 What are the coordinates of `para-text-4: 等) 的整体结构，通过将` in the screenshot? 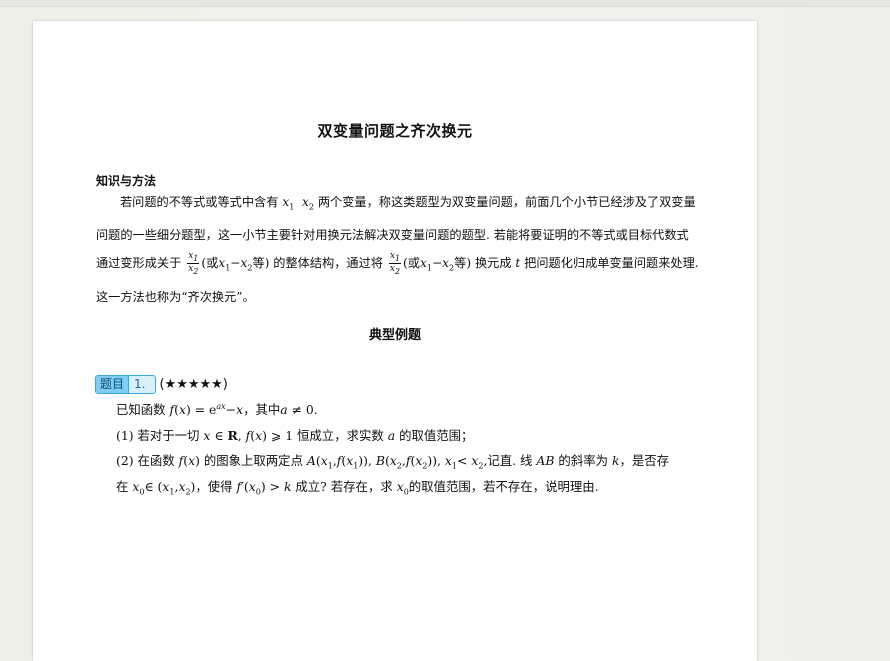 It's located at (317, 263).